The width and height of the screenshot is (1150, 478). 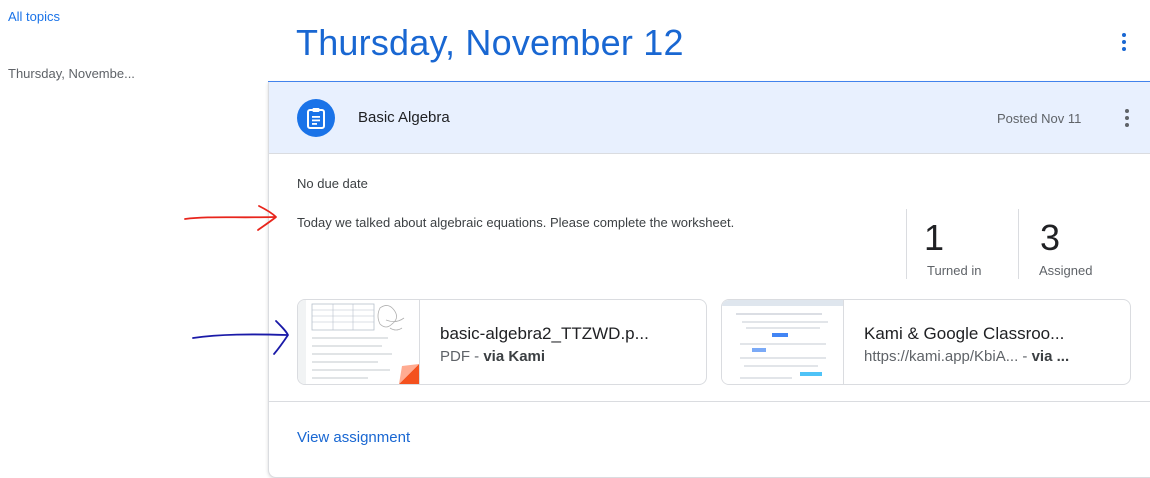 I want to click on topic-title: Thursday, November 12, so click(x=490, y=42).